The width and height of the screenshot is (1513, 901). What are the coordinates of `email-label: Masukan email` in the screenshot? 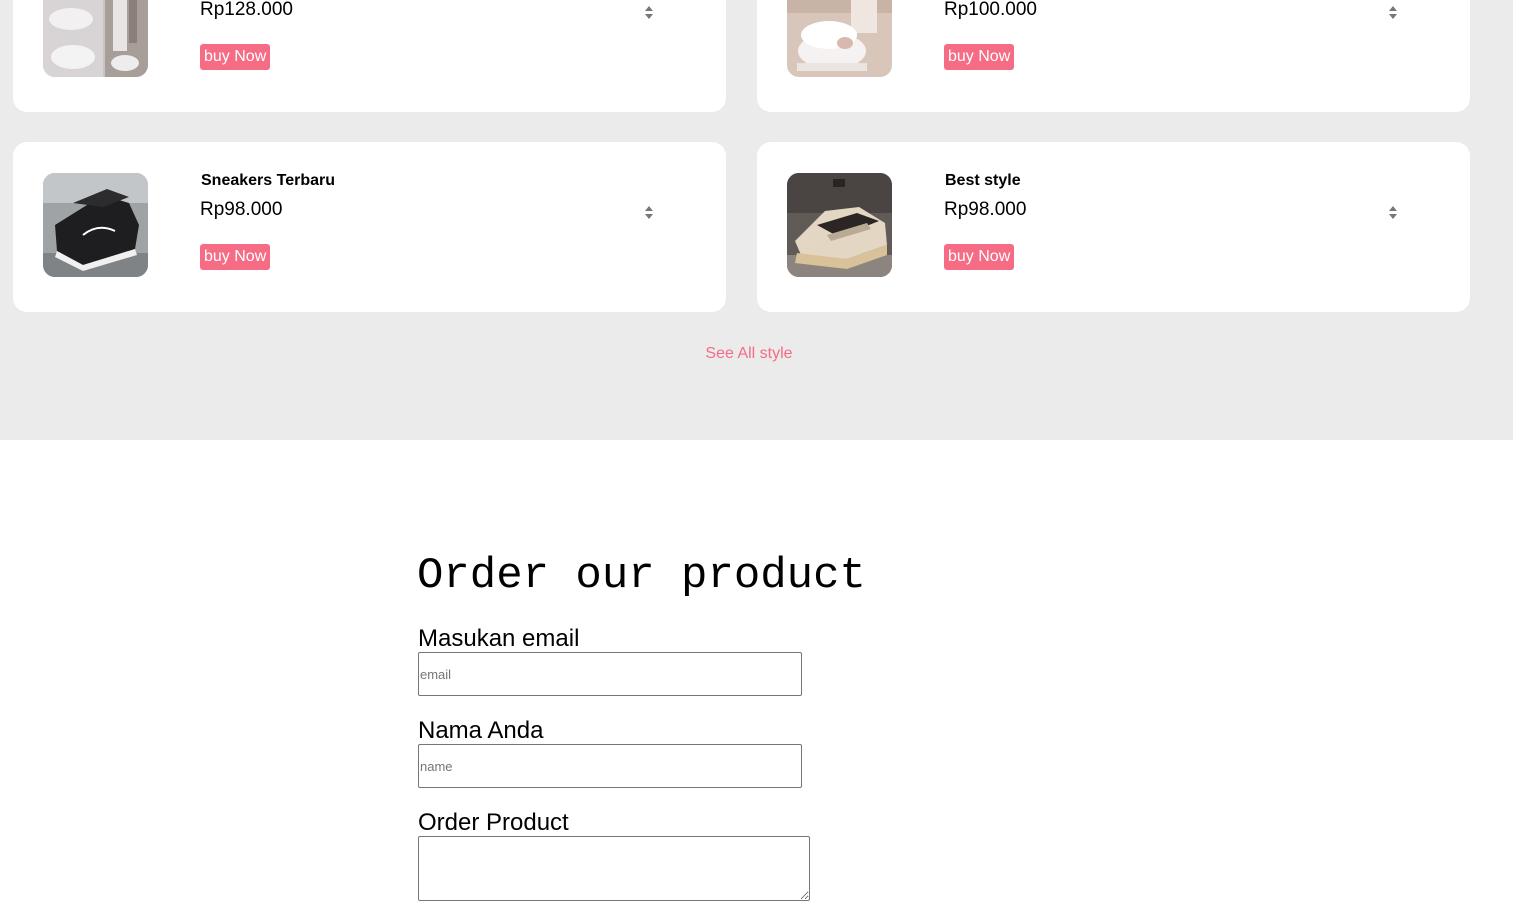 It's located at (499, 638).